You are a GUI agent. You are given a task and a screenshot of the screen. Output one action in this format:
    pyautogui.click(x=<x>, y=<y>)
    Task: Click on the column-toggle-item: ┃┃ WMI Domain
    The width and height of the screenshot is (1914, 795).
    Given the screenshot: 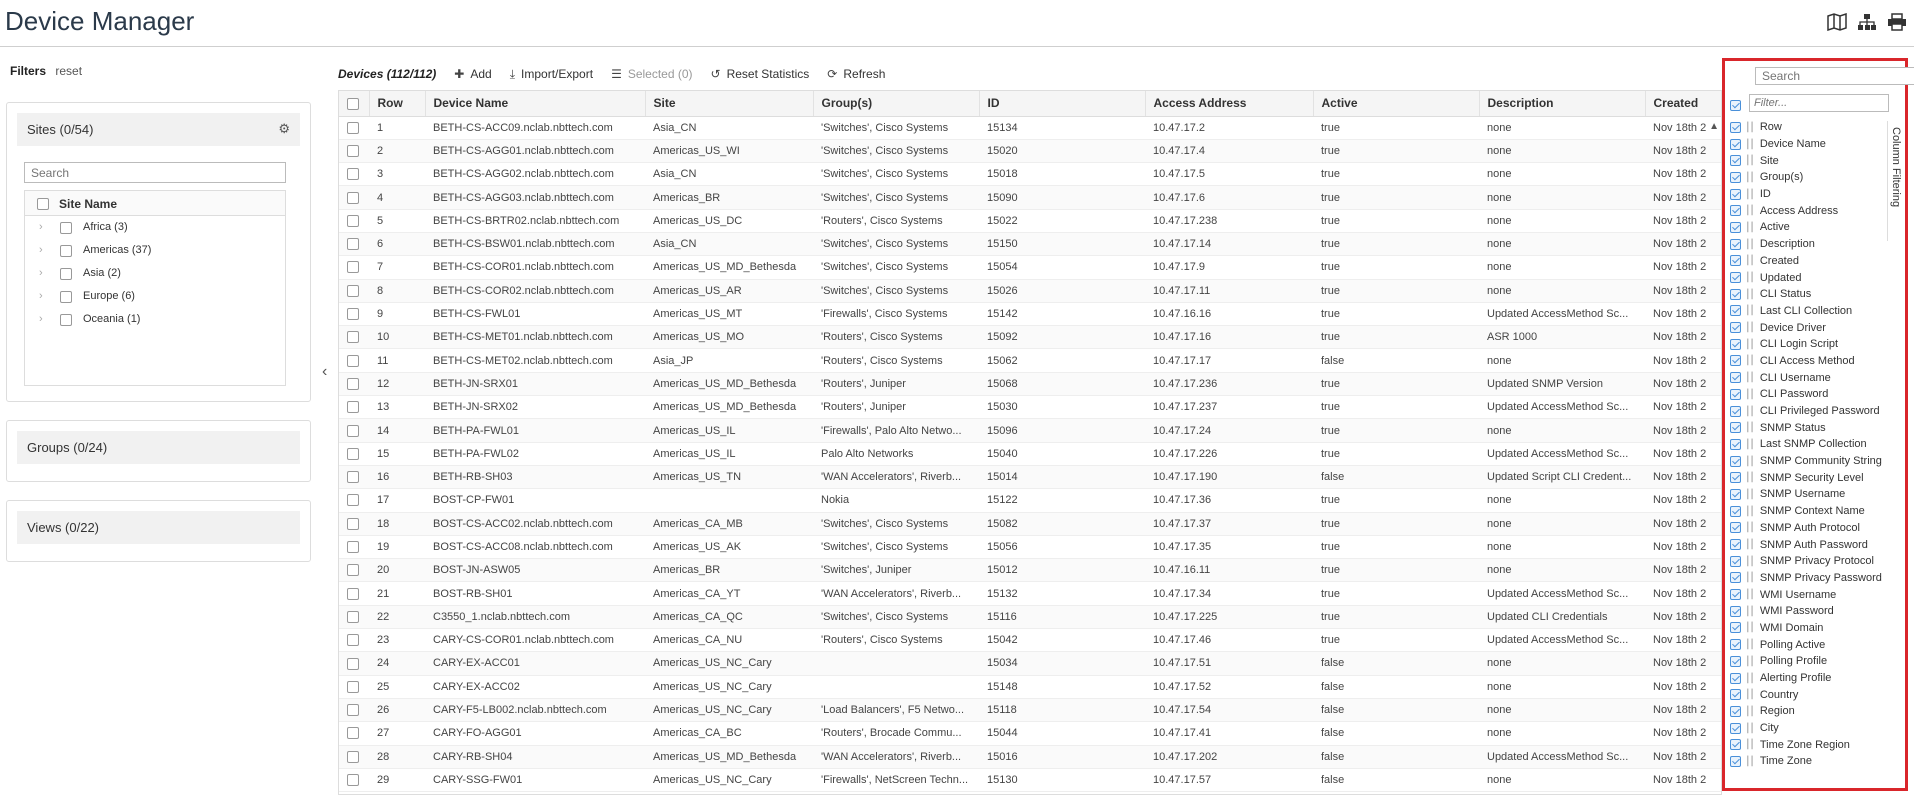 What is the action you would take?
    pyautogui.click(x=1815, y=628)
    